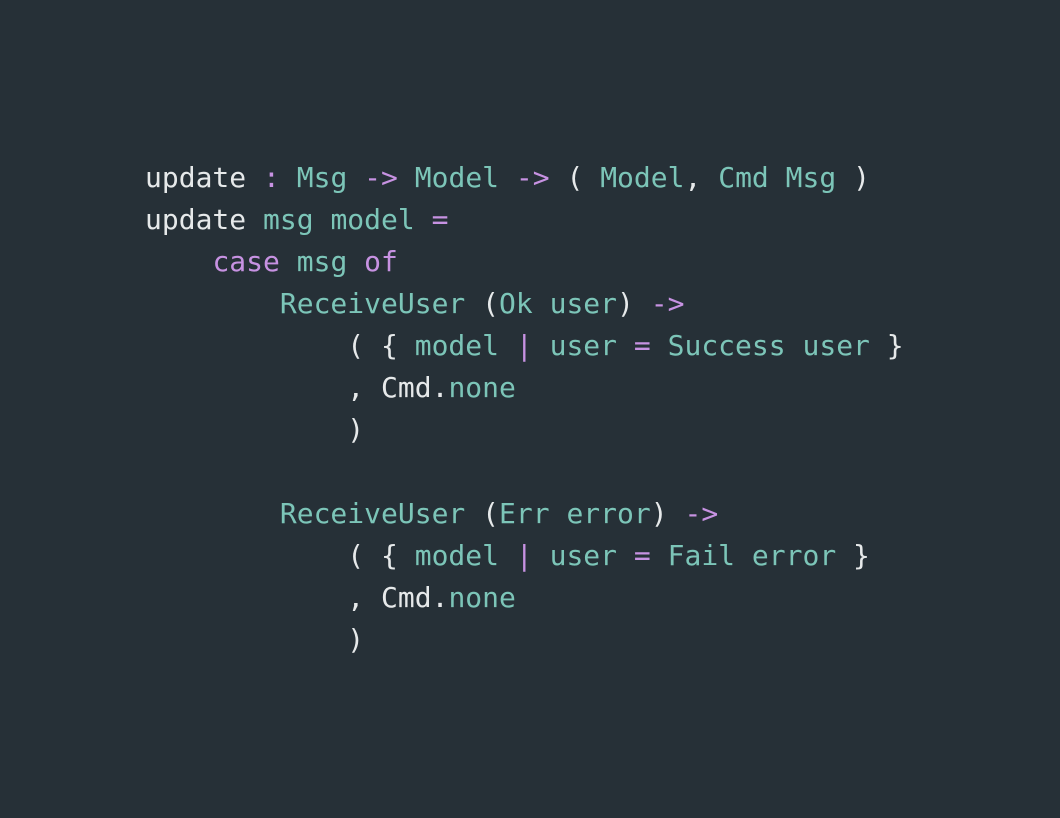 The height and width of the screenshot is (818, 1060). What do you see at coordinates (524, 220) in the screenshot?
I see `code-line: update msg model =` at bounding box center [524, 220].